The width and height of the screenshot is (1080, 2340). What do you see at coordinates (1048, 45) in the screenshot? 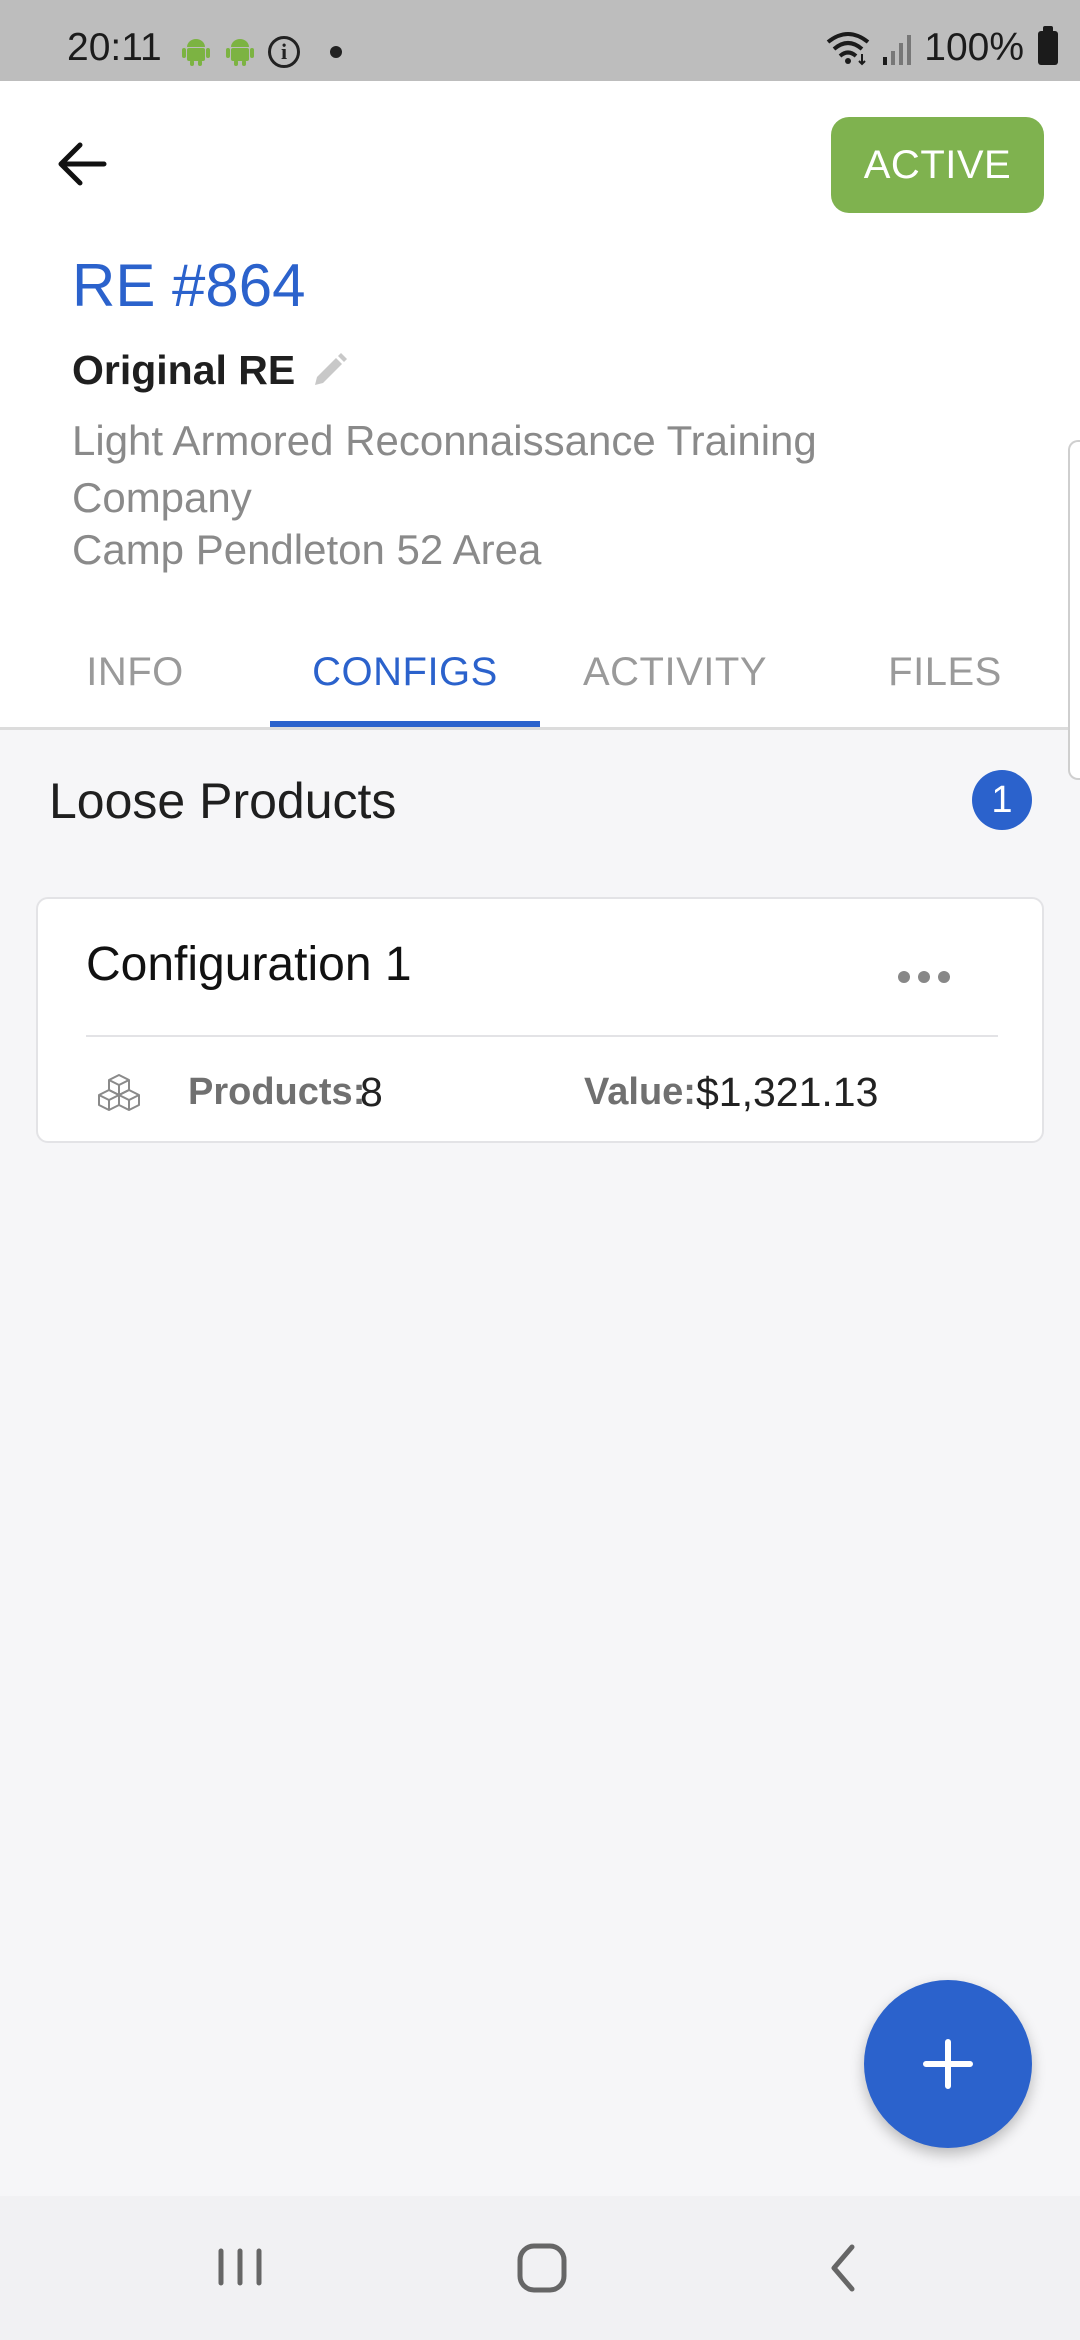
I see `battery-icon` at bounding box center [1048, 45].